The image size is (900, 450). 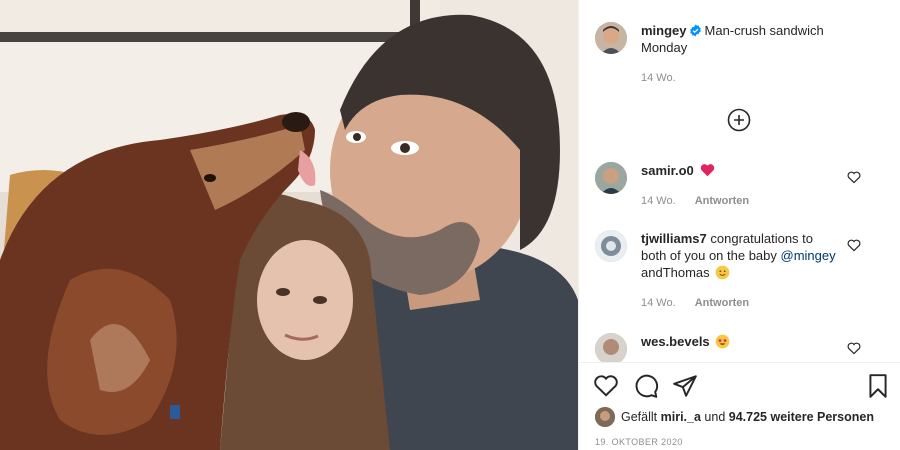 What do you see at coordinates (639, 442) in the screenshot?
I see `post-date: 19. OKTOBER 2020` at bounding box center [639, 442].